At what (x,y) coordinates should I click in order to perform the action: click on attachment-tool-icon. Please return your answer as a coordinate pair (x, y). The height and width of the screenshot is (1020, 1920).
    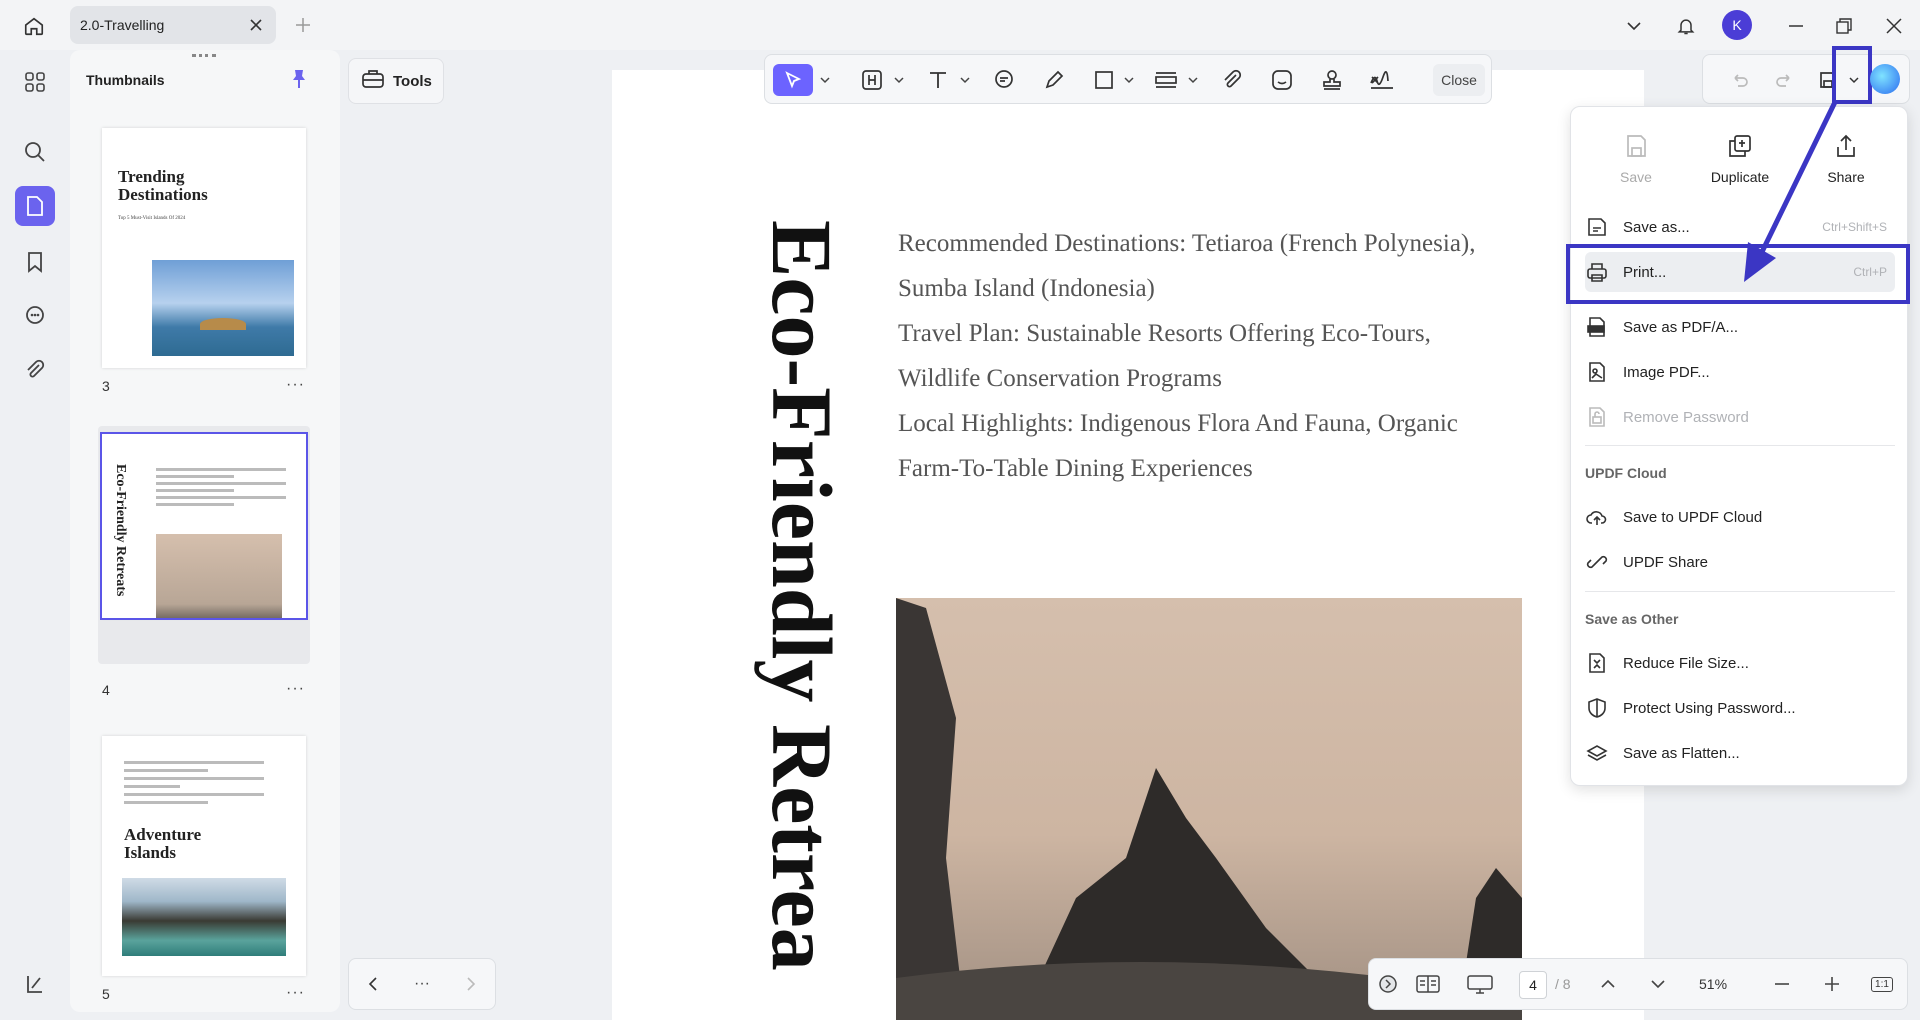
    Looking at the image, I should click on (1232, 80).